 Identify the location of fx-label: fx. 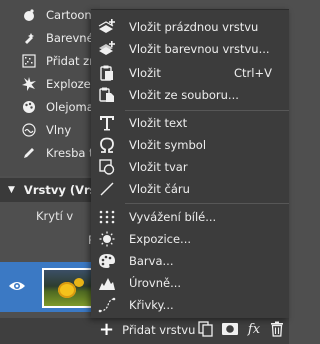
(254, 329).